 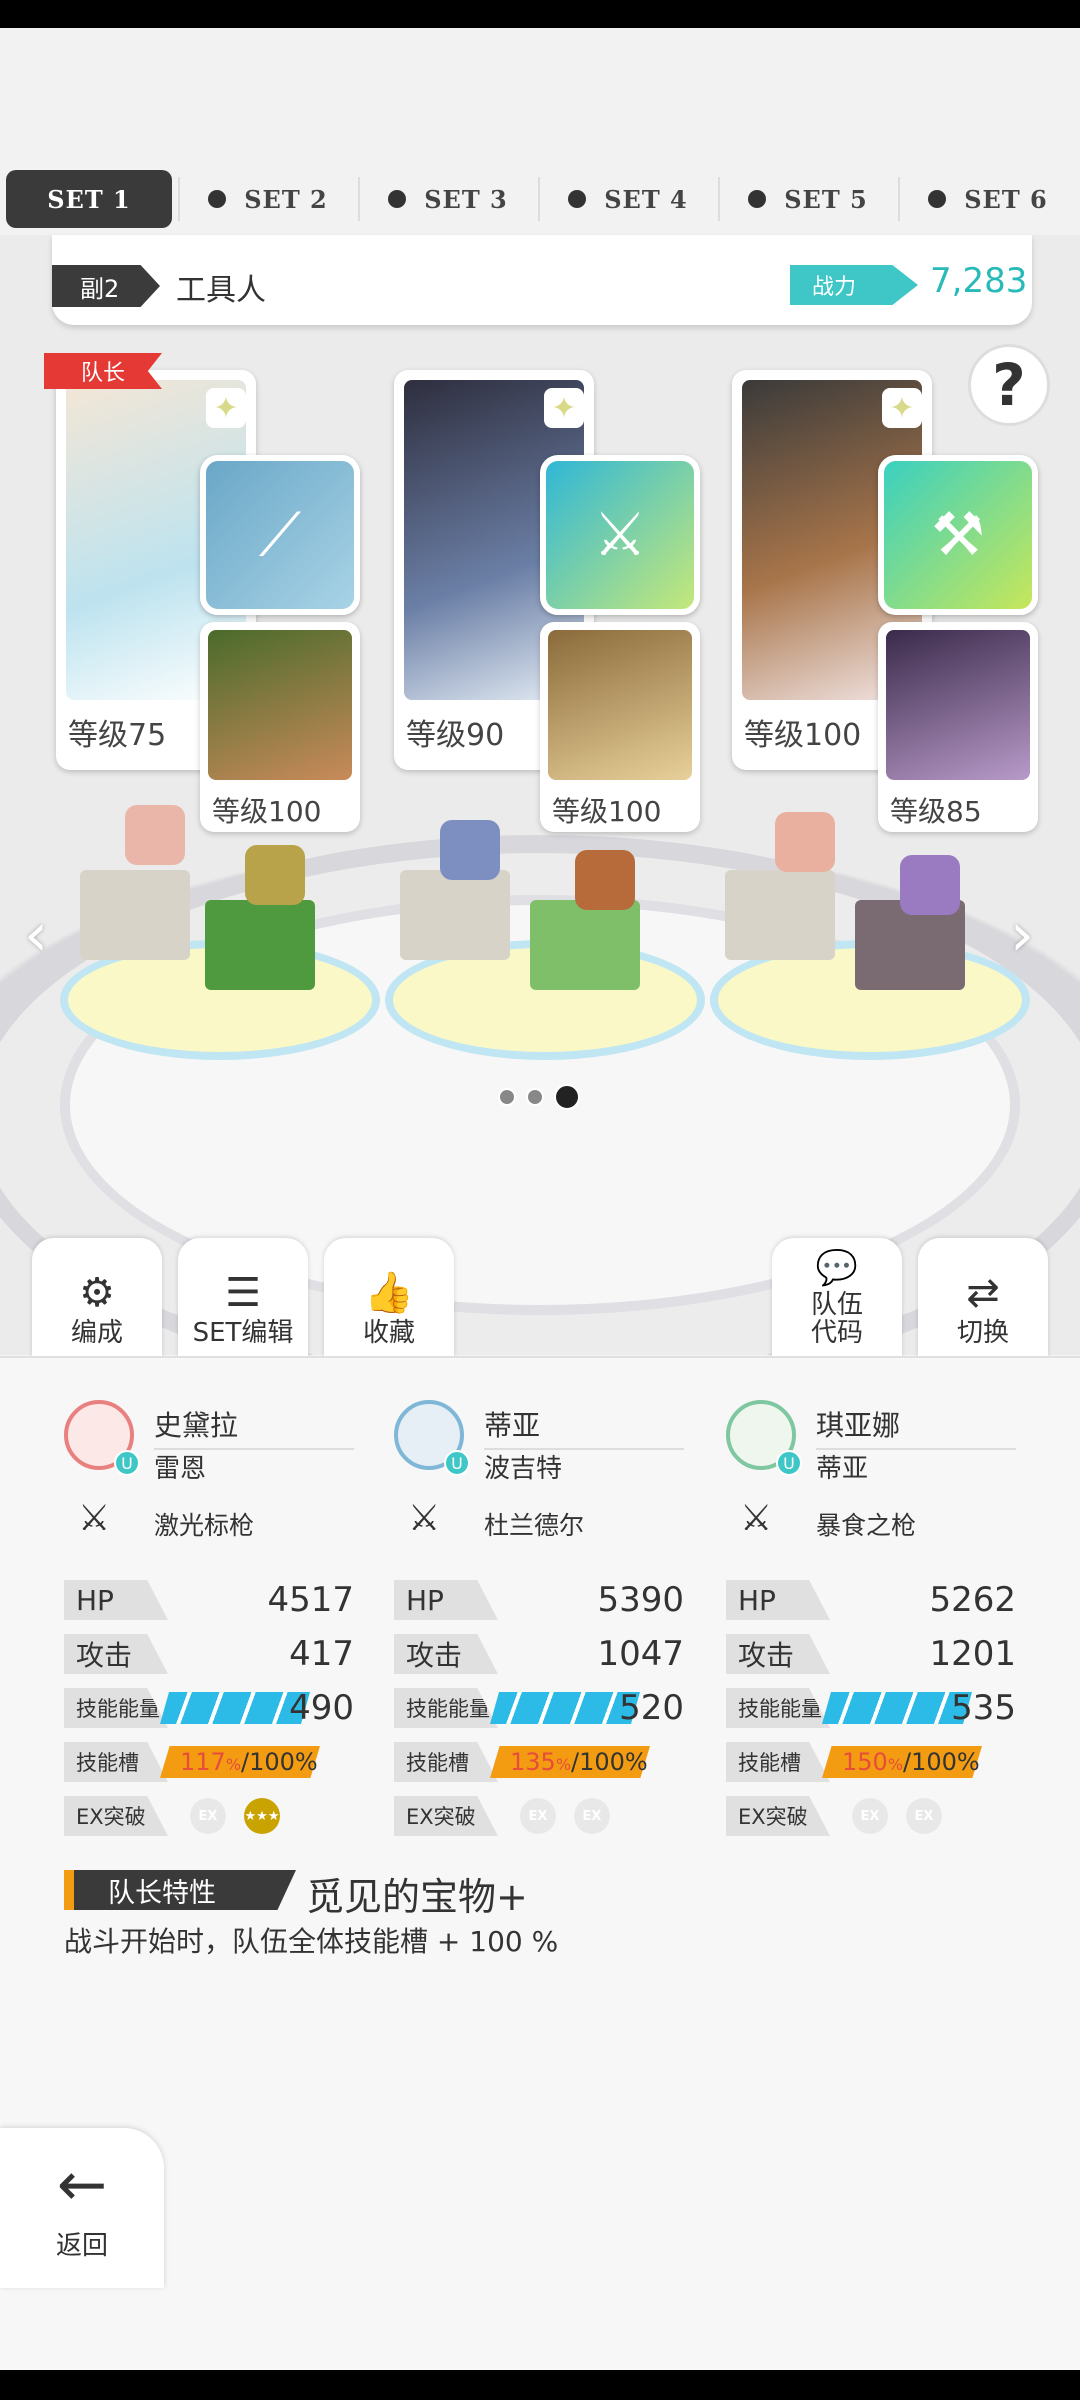 What do you see at coordinates (620, 535) in the screenshot?
I see `weapon-slot-2: ⚔` at bounding box center [620, 535].